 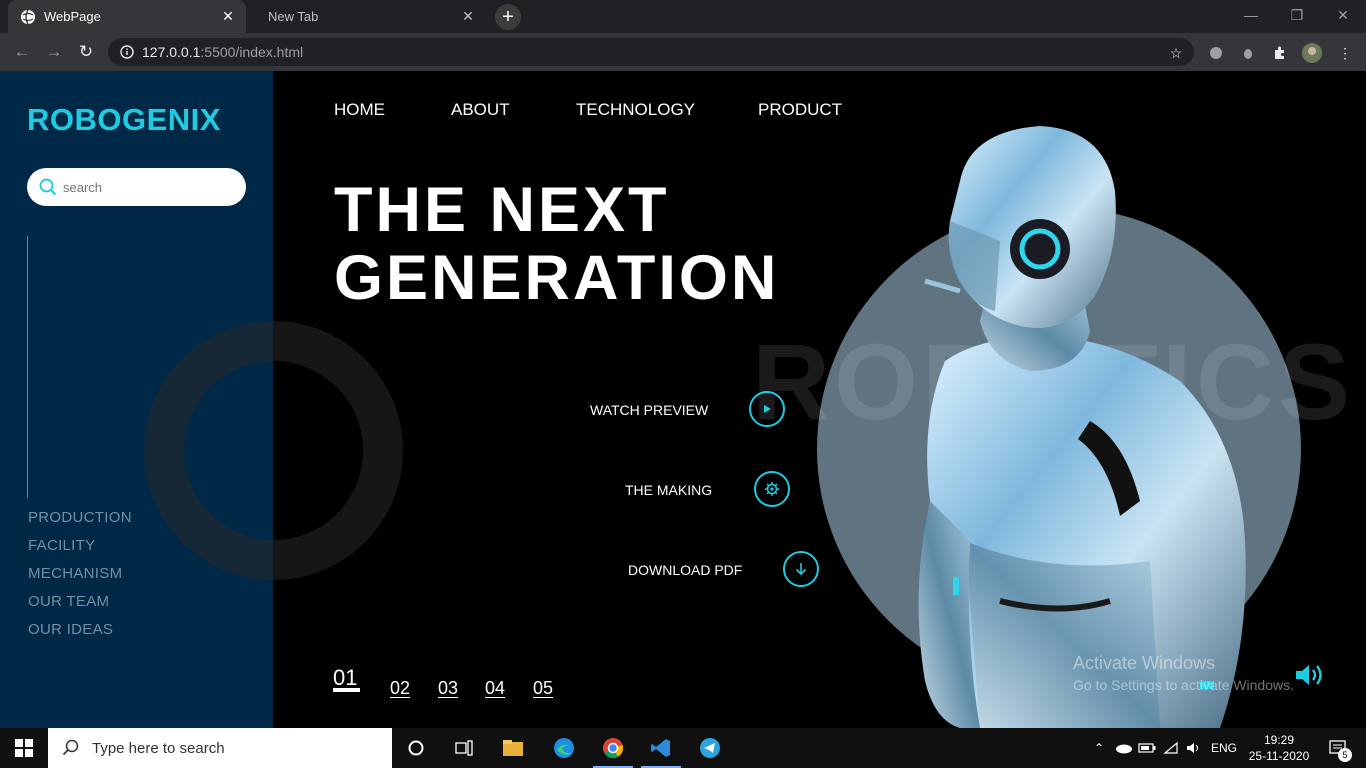 I want to click on active-page-indicator, so click(x=346, y=690).